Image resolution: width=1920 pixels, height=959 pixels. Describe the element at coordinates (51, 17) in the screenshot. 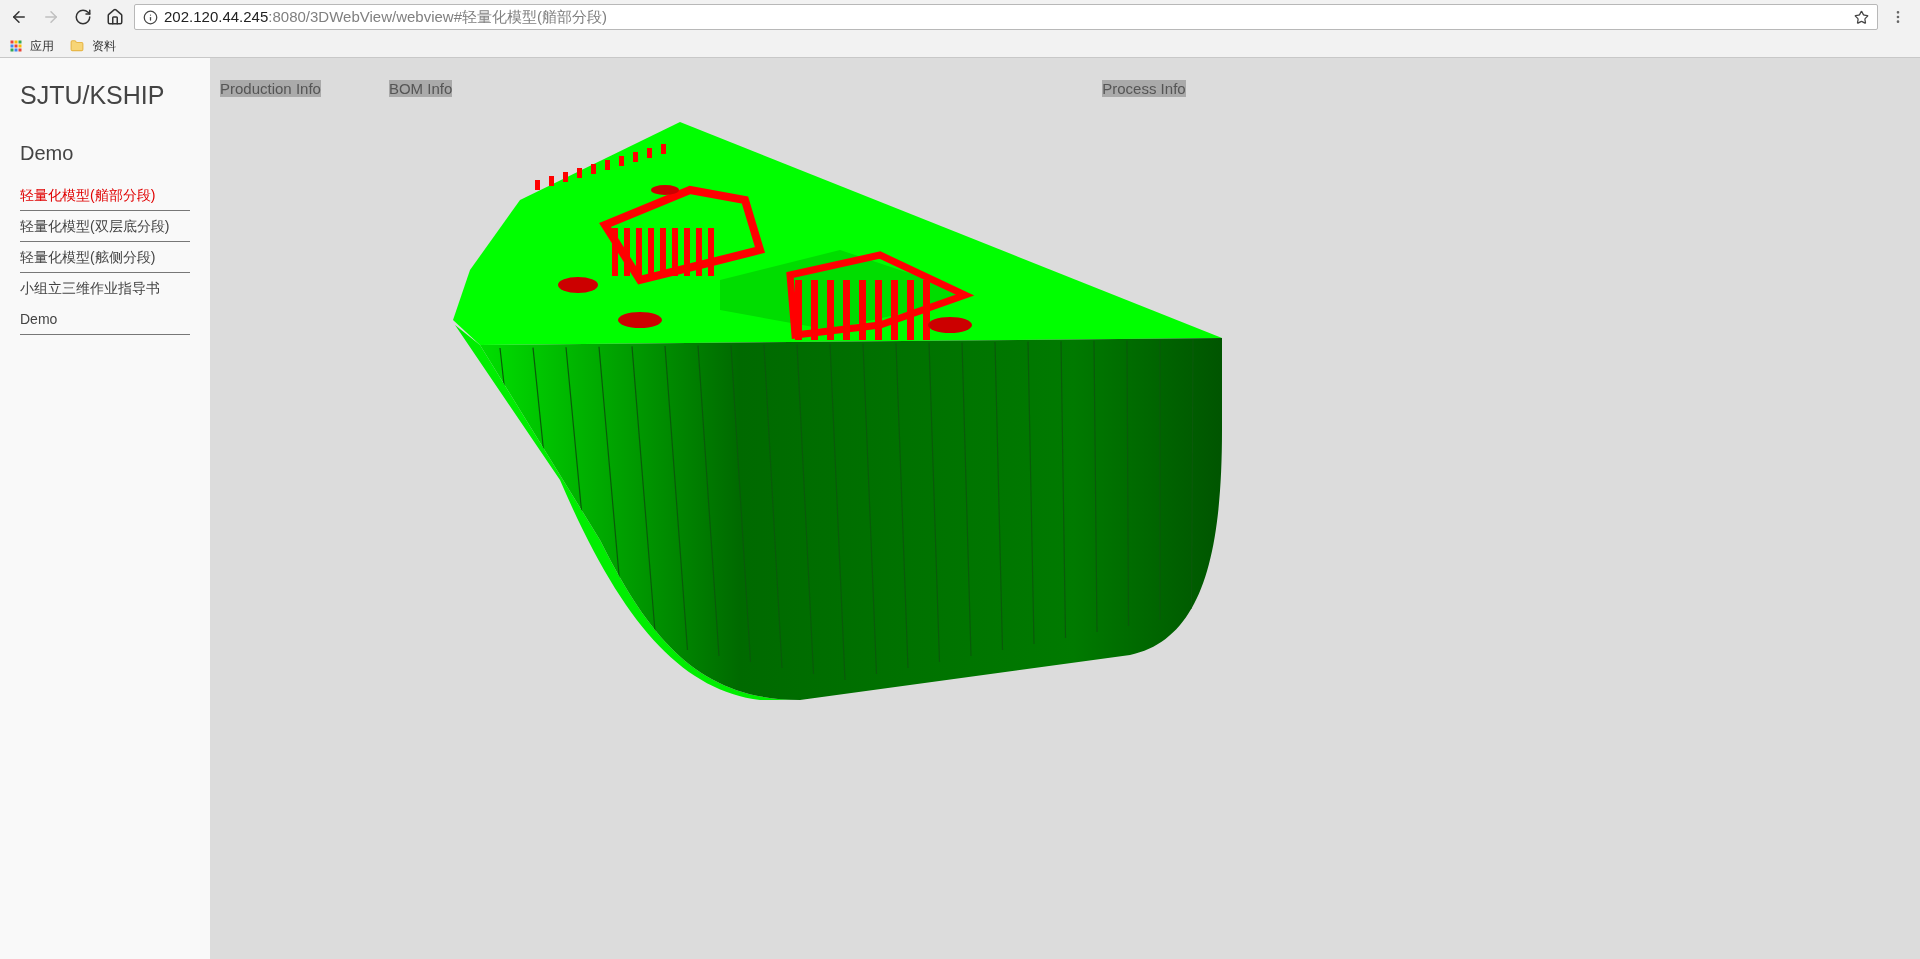

I see `forward-arrow-icon` at that location.